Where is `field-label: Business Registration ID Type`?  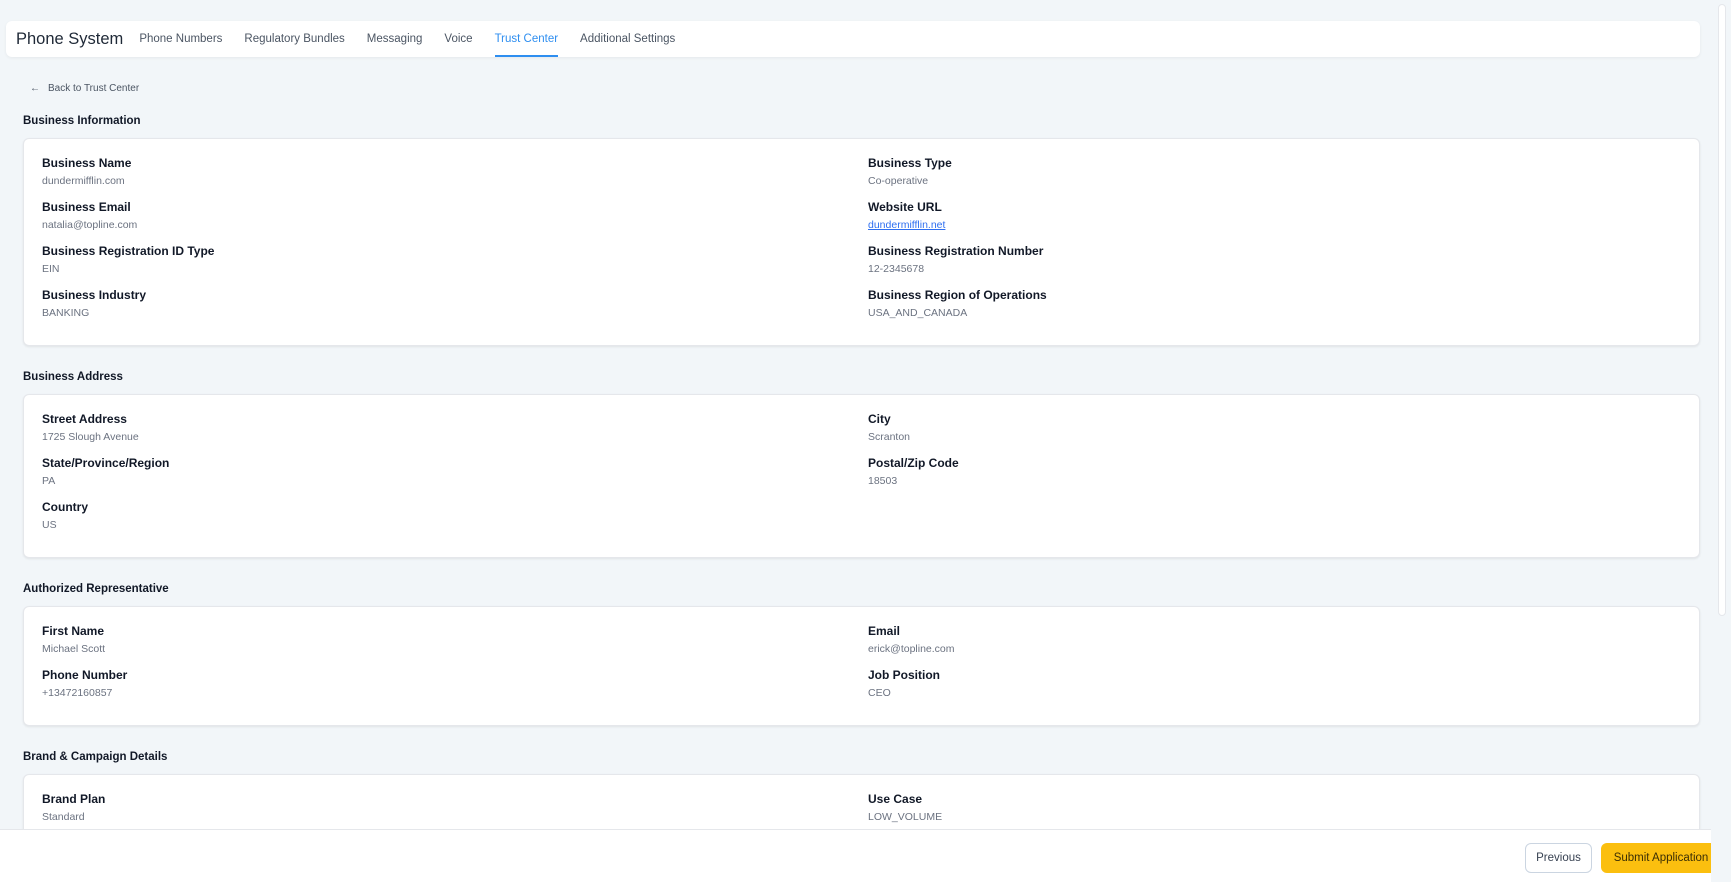
field-label: Business Registration ID Type is located at coordinates (128, 251).